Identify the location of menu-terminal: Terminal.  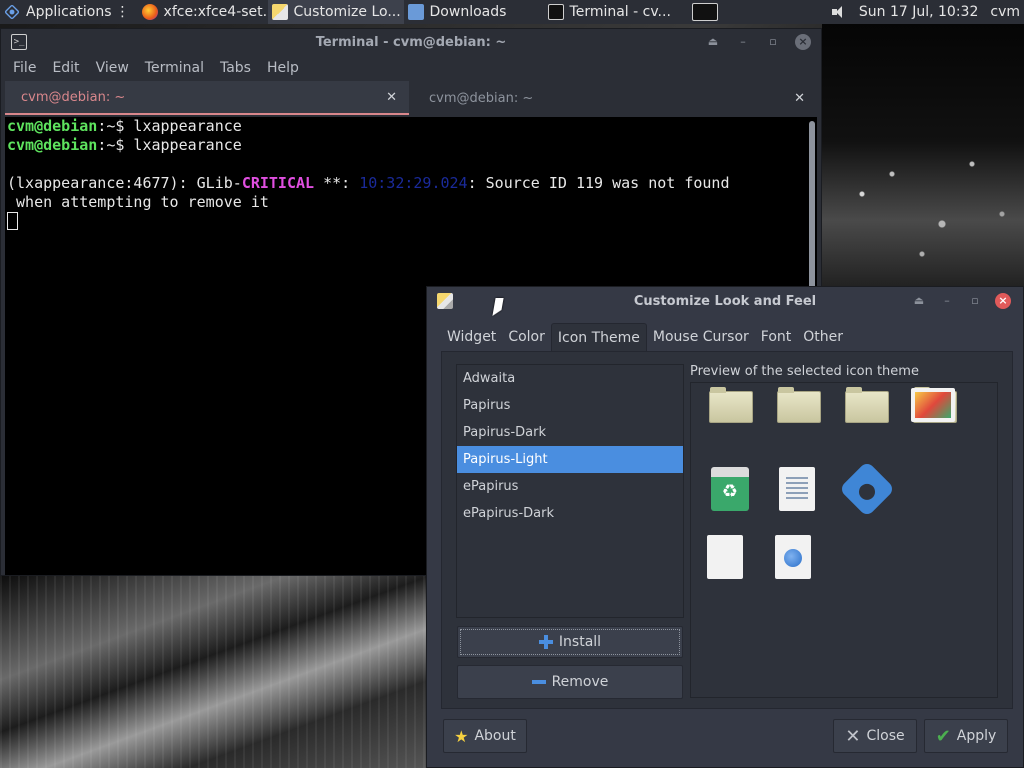
(174, 68).